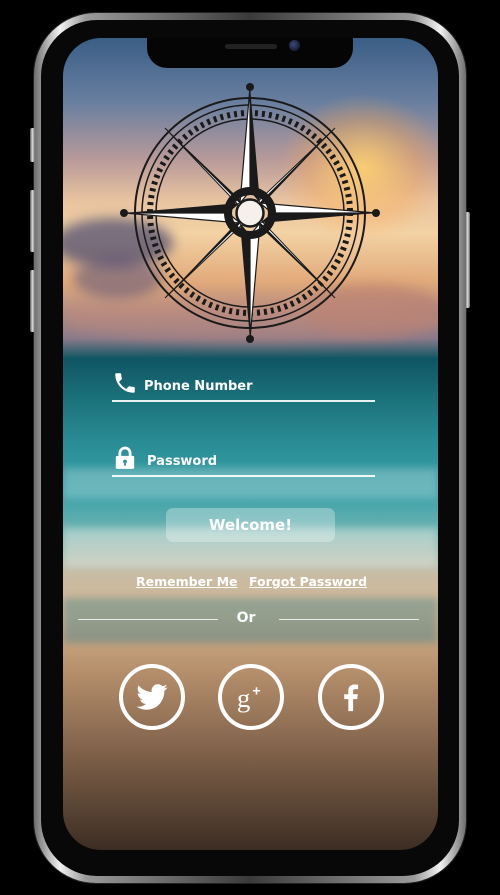  Describe the element at coordinates (308, 581) in the screenshot. I see `forgot-password-link: Forgot Password` at that location.